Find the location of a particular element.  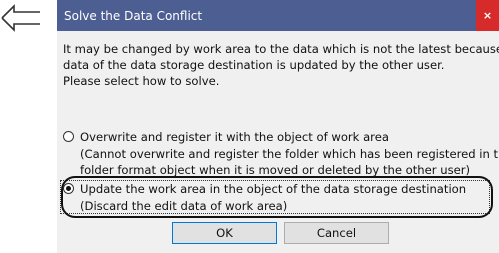

dialog-titlebar: Solve the Data Conflict is located at coordinates (278, 15).